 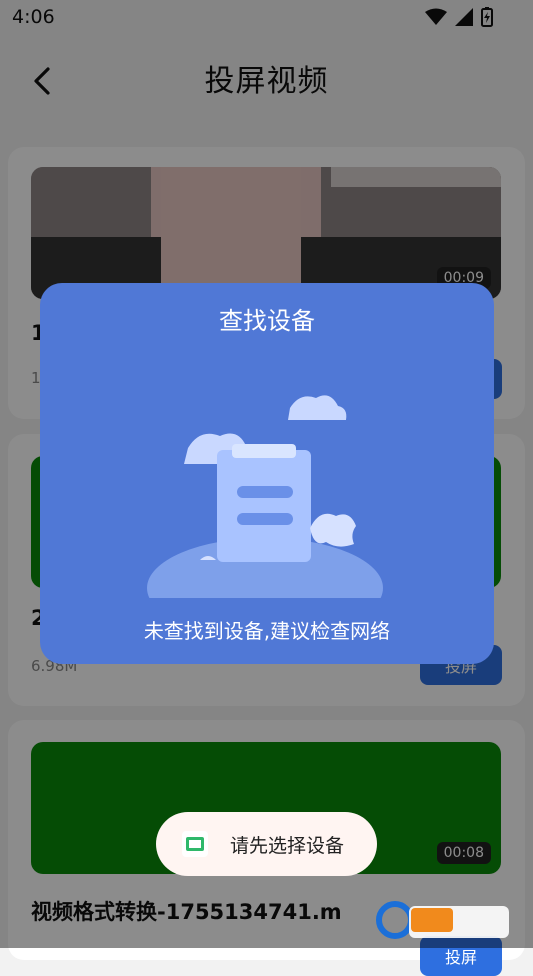 What do you see at coordinates (267, 631) in the screenshot?
I see `dialog-message: 未查找到设备,建议检查网络` at bounding box center [267, 631].